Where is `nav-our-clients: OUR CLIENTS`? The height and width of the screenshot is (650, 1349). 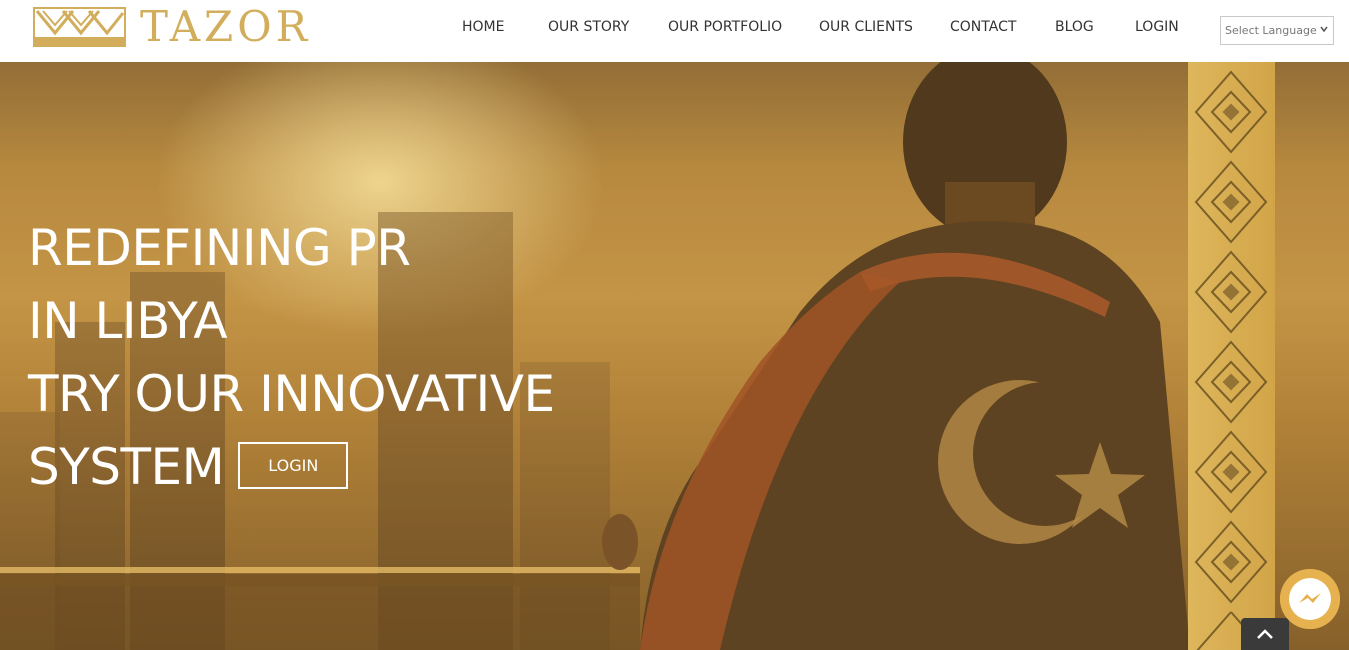
nav-our-clients: OUR CLIENTS is located at coordinates (866, 27).